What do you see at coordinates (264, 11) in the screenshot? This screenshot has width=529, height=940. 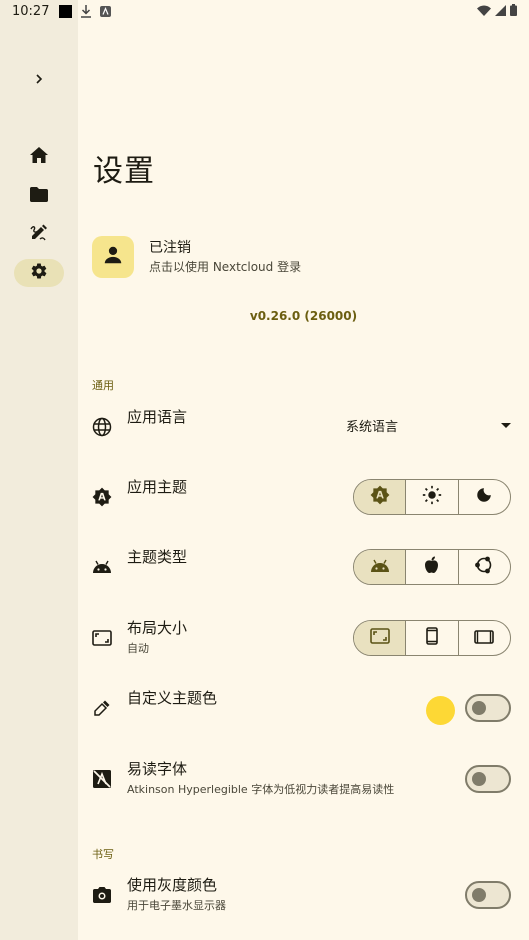 I see `status-bar: 10:27` at bounding box center [264, 11].